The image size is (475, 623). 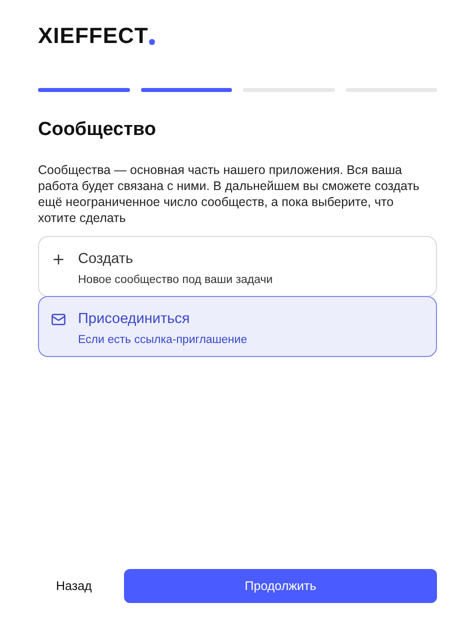 What do you see at coordinates (58, 259) in the screenshot?
I see `plus-icon` at bounding box center [58, 259].